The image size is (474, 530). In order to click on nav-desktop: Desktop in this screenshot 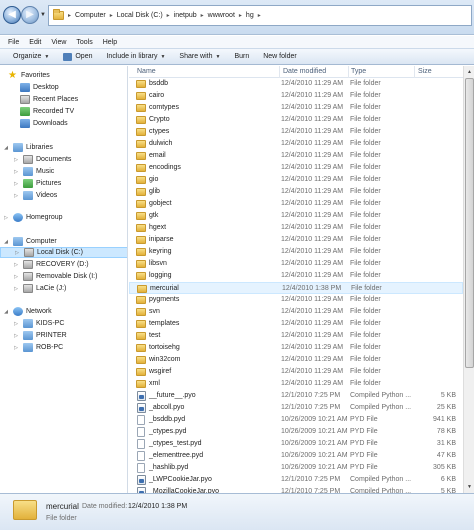, I will do `click(63, 87)`.